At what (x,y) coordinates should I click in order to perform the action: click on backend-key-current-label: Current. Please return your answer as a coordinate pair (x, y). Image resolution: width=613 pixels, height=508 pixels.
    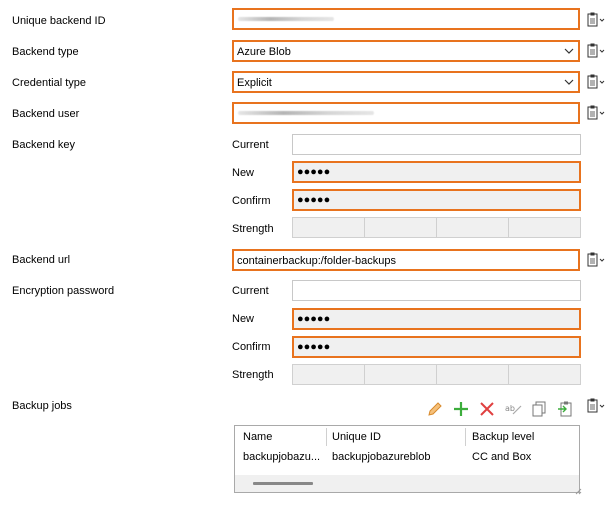
    Looking at the image, I should click on (250, 145).